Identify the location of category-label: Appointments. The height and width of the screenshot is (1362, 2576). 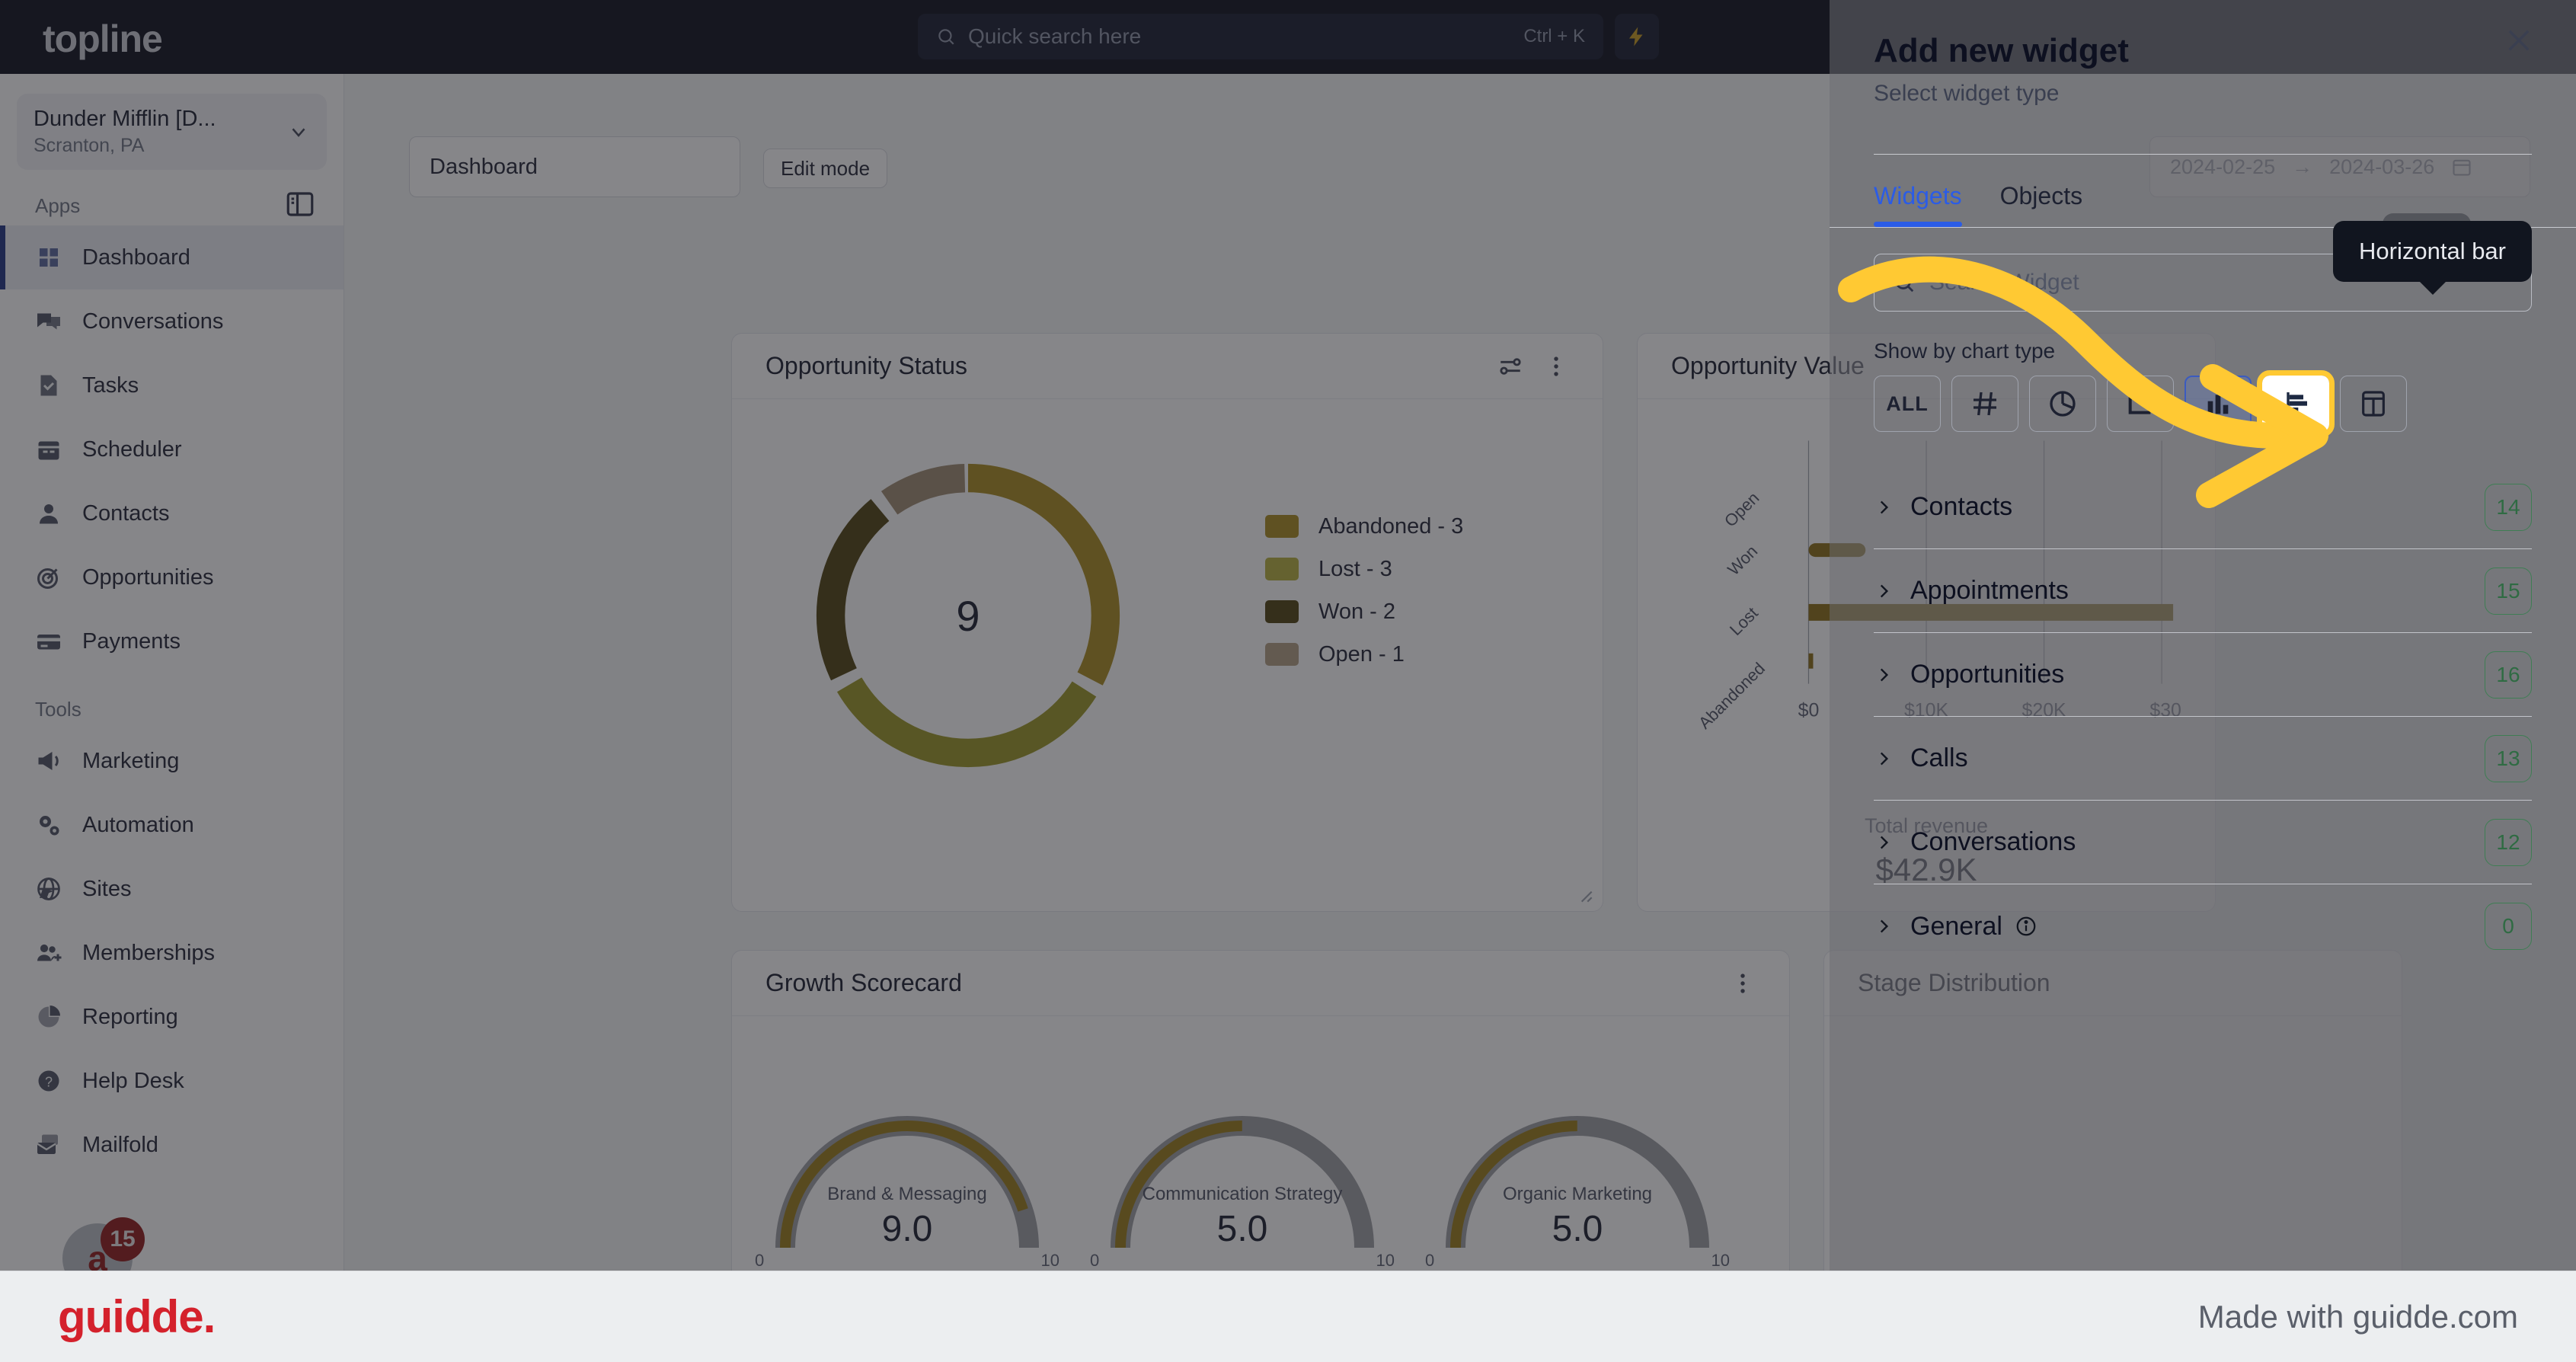
(1989, 590).